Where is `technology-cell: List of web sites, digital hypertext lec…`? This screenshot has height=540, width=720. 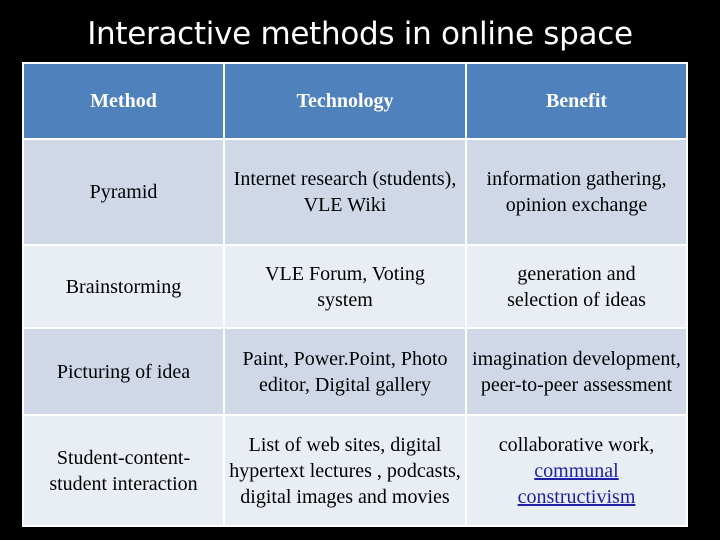
technology-cell: List of web sites, digital hypertext lec… is located at coordinates (345, 470).